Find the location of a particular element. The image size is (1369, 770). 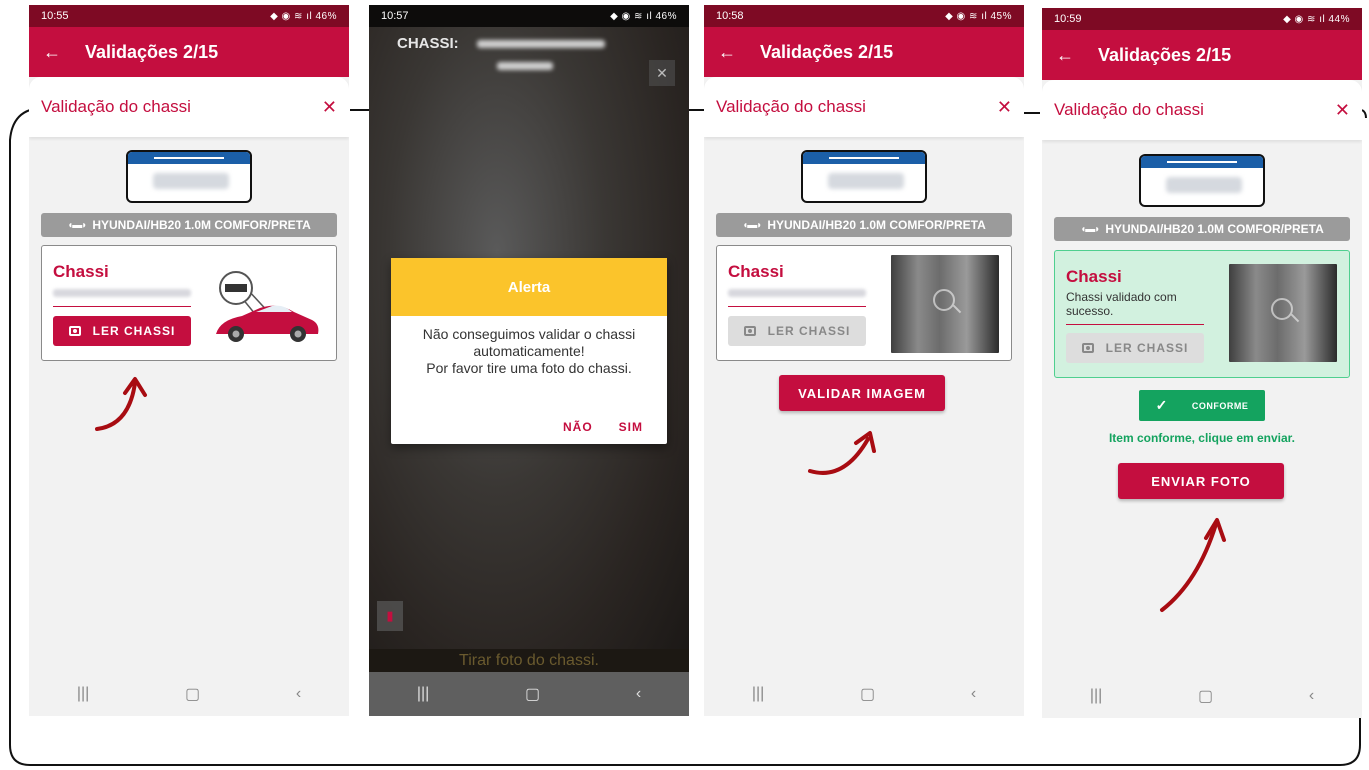

status-time: 10:57 is located at coordinates (395, 16).